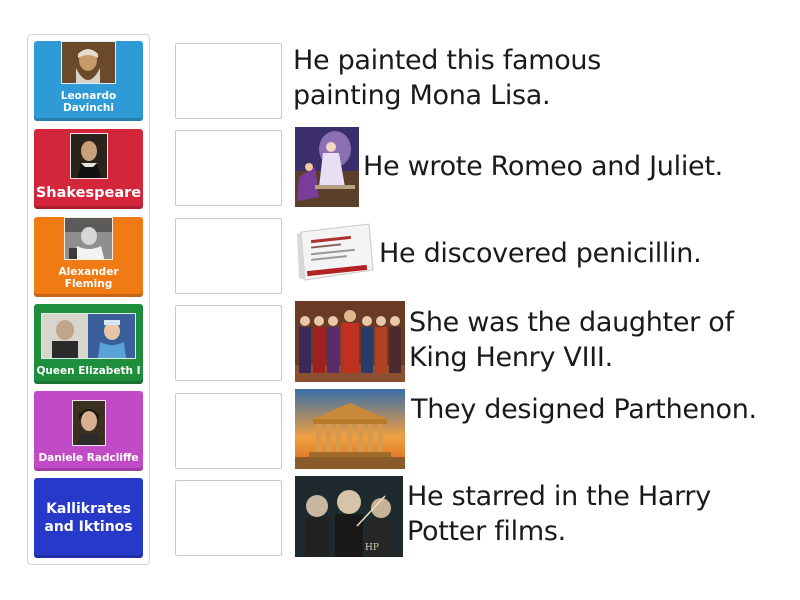 This screenshot has width=800, height=600. What do you see at coordinates (88, 62) in the screenshot?
I see `leonardo-portrait-image` at bounding box center [88, 62].